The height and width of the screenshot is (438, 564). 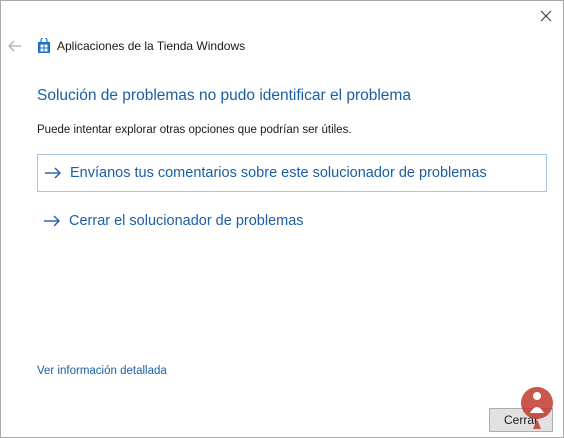 I want to click on view-details-link: Ver información detallada, so click(x=102, y=371).